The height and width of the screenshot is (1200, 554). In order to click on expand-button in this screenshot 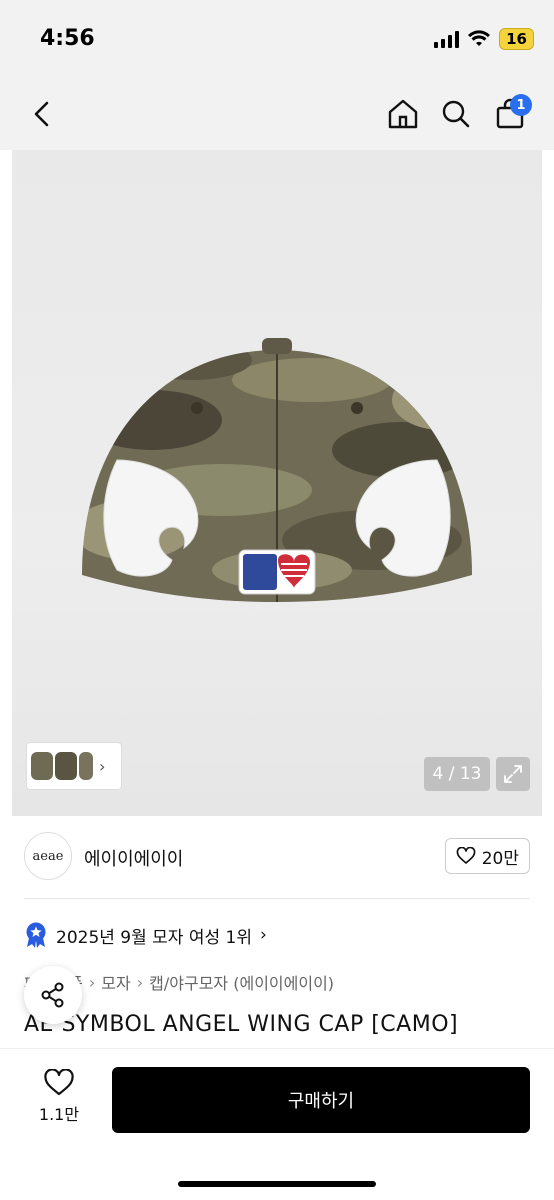, I will do `click(513, 774)`.